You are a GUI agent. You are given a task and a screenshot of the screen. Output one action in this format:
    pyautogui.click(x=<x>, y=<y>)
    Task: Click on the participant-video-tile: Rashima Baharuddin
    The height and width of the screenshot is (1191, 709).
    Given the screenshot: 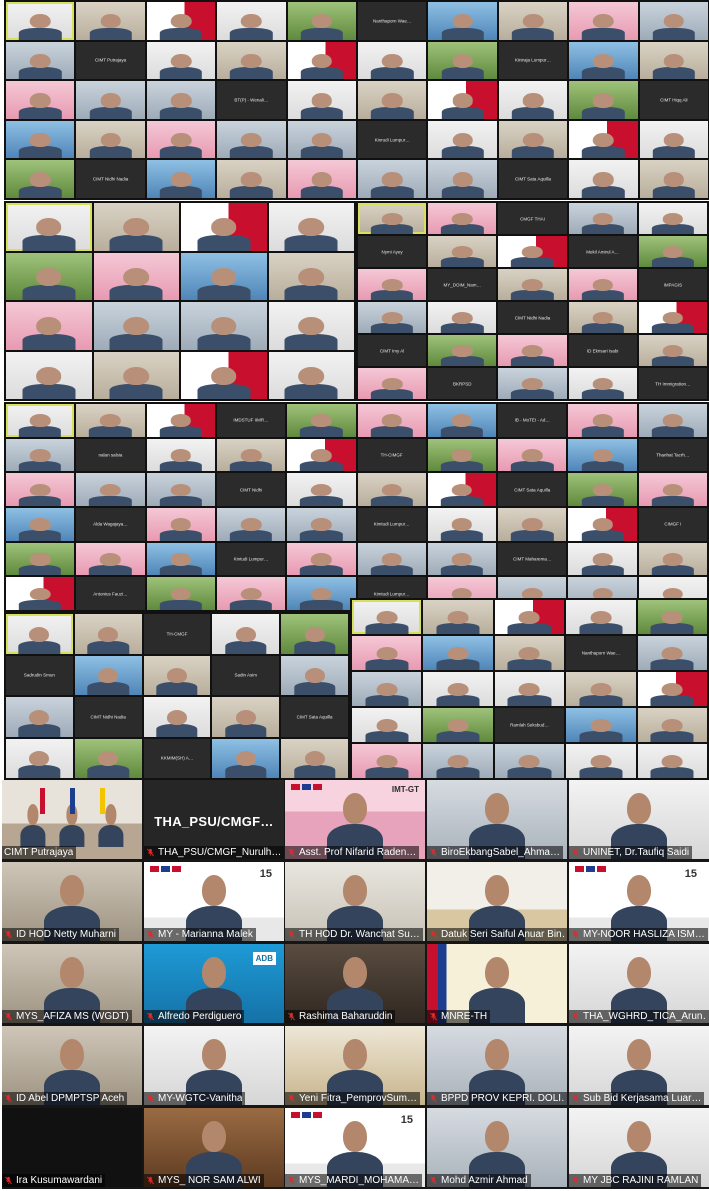 What is the action you would take?
    pyautogui.click(x=355, y=983)
    